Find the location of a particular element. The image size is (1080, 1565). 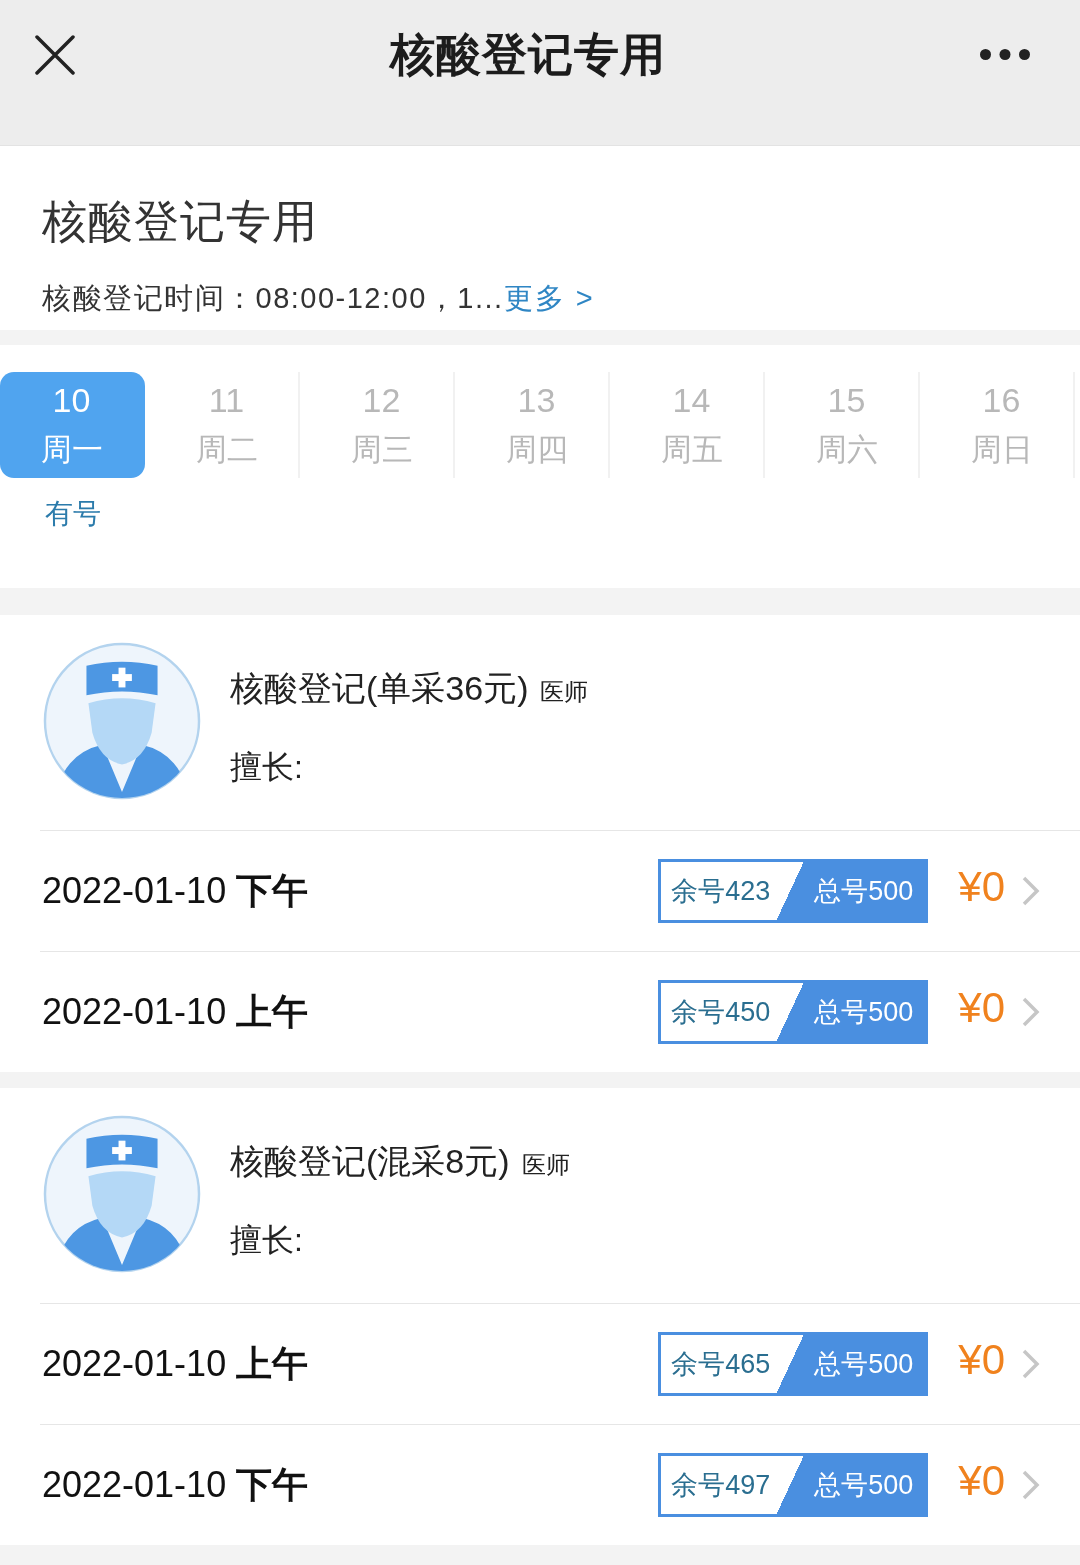

date-tab: 12 周三 is located at coordinates (382, 425).